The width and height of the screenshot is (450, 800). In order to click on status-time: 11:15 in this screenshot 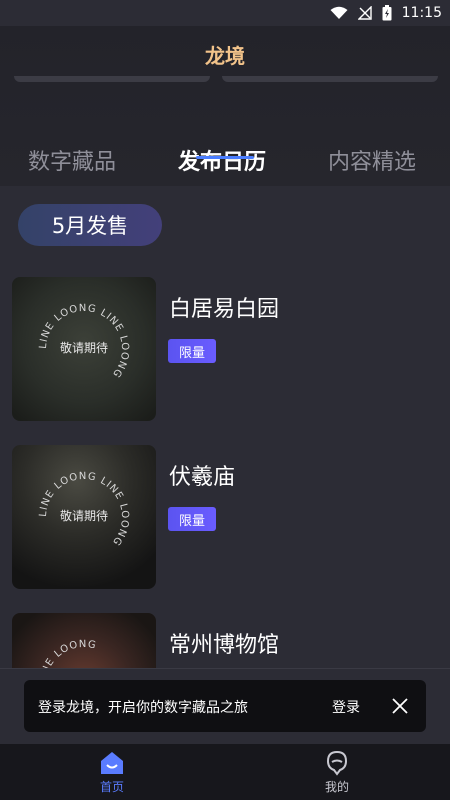, I will do `click(421, 13)`.